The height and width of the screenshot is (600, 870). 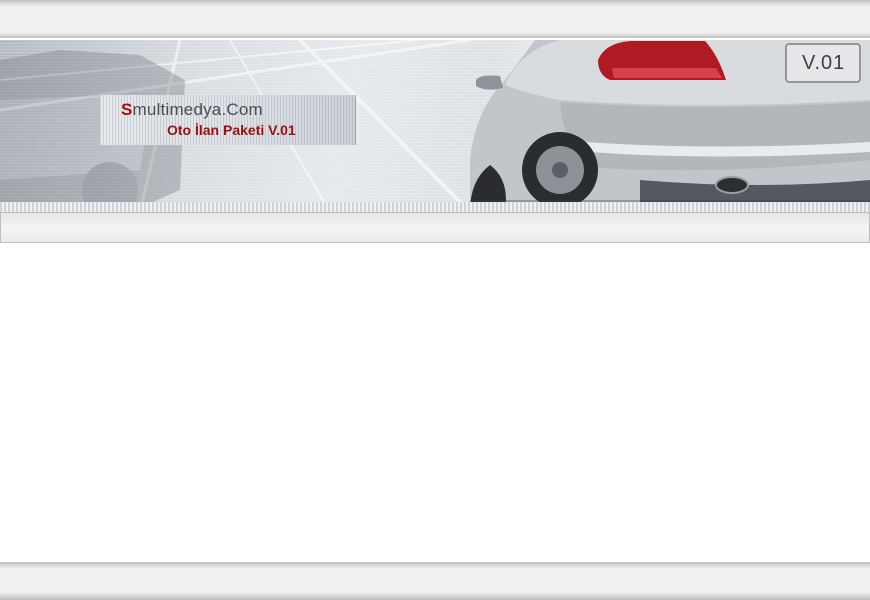 What do you see at coordinates (435, 581) in the screenshot?
I see `footer-bar` at bounding box center [435, 581].